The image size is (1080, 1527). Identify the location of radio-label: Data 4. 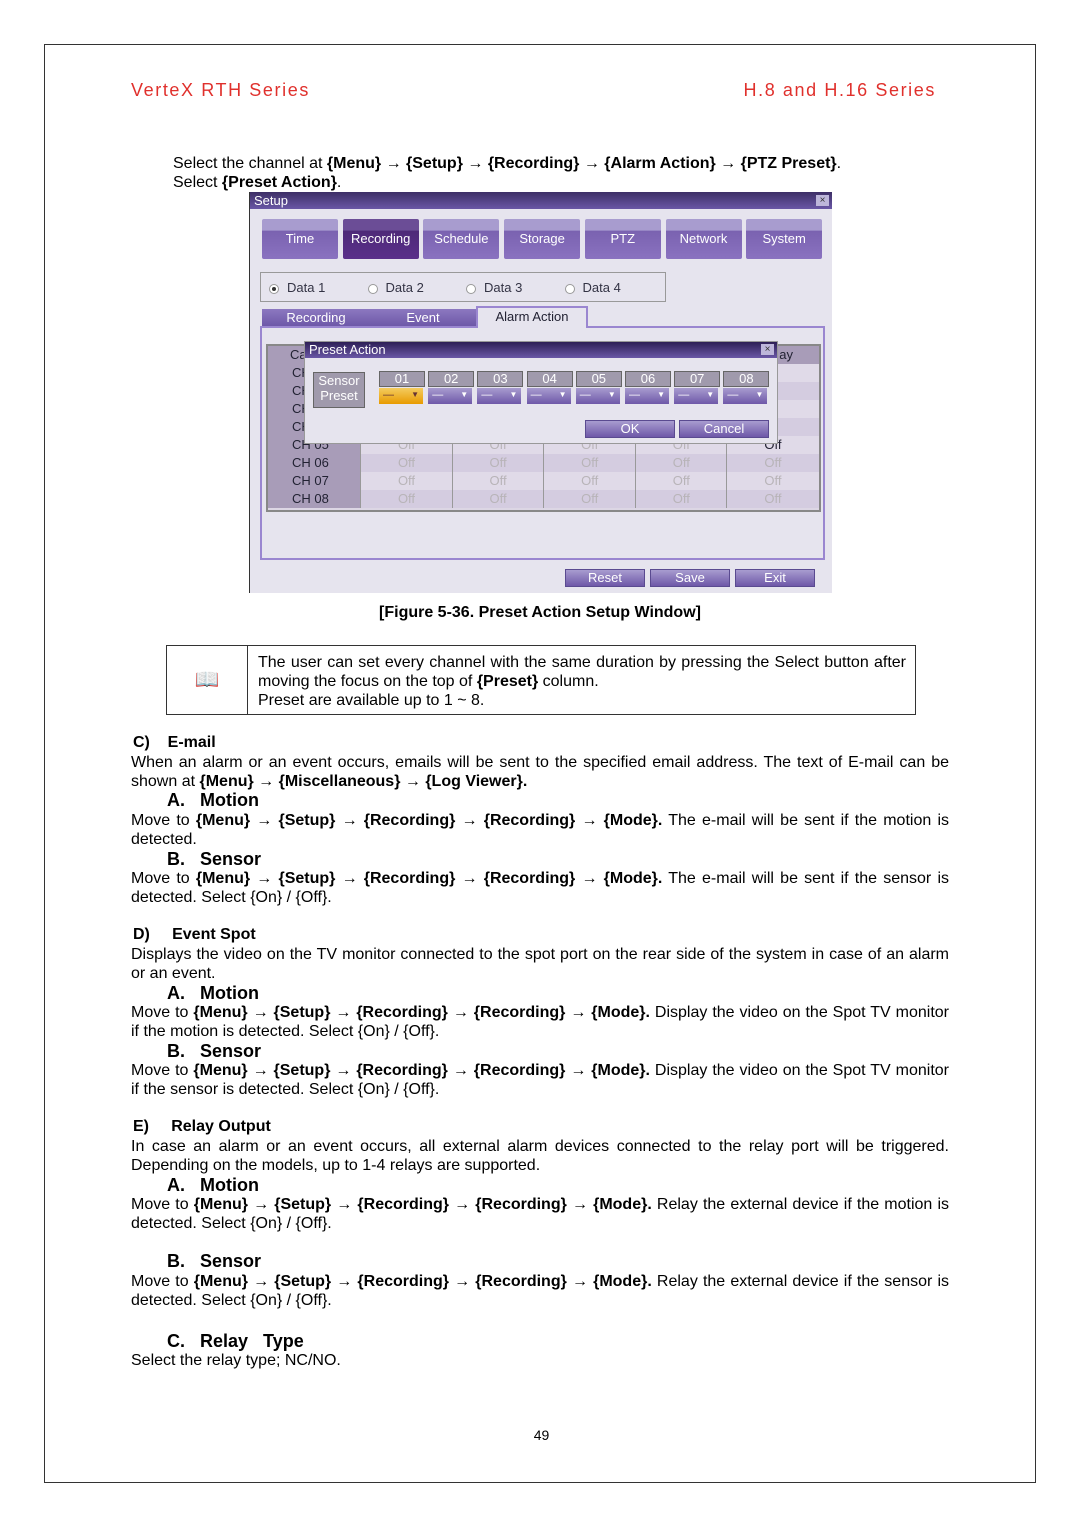
(601, 287).